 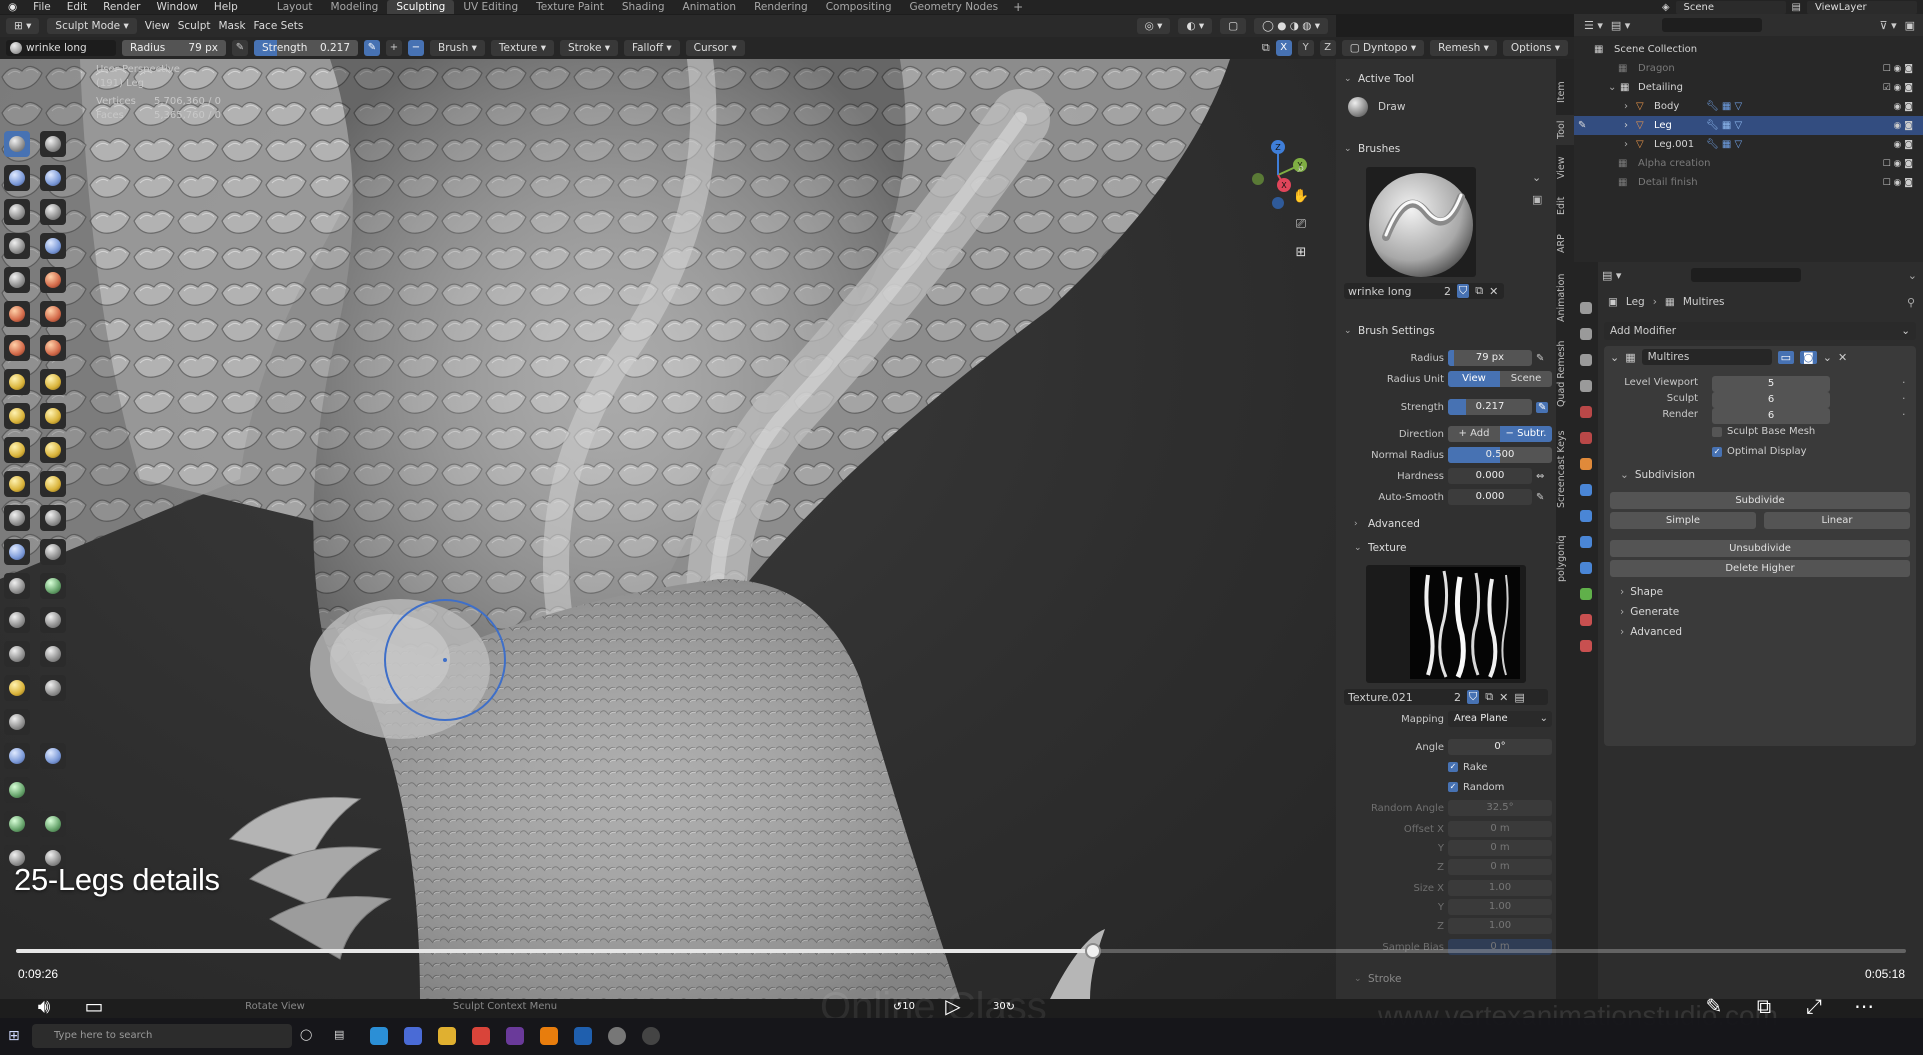 I want to click on blender-taskbar-icon, so click(x=549, y=1036).